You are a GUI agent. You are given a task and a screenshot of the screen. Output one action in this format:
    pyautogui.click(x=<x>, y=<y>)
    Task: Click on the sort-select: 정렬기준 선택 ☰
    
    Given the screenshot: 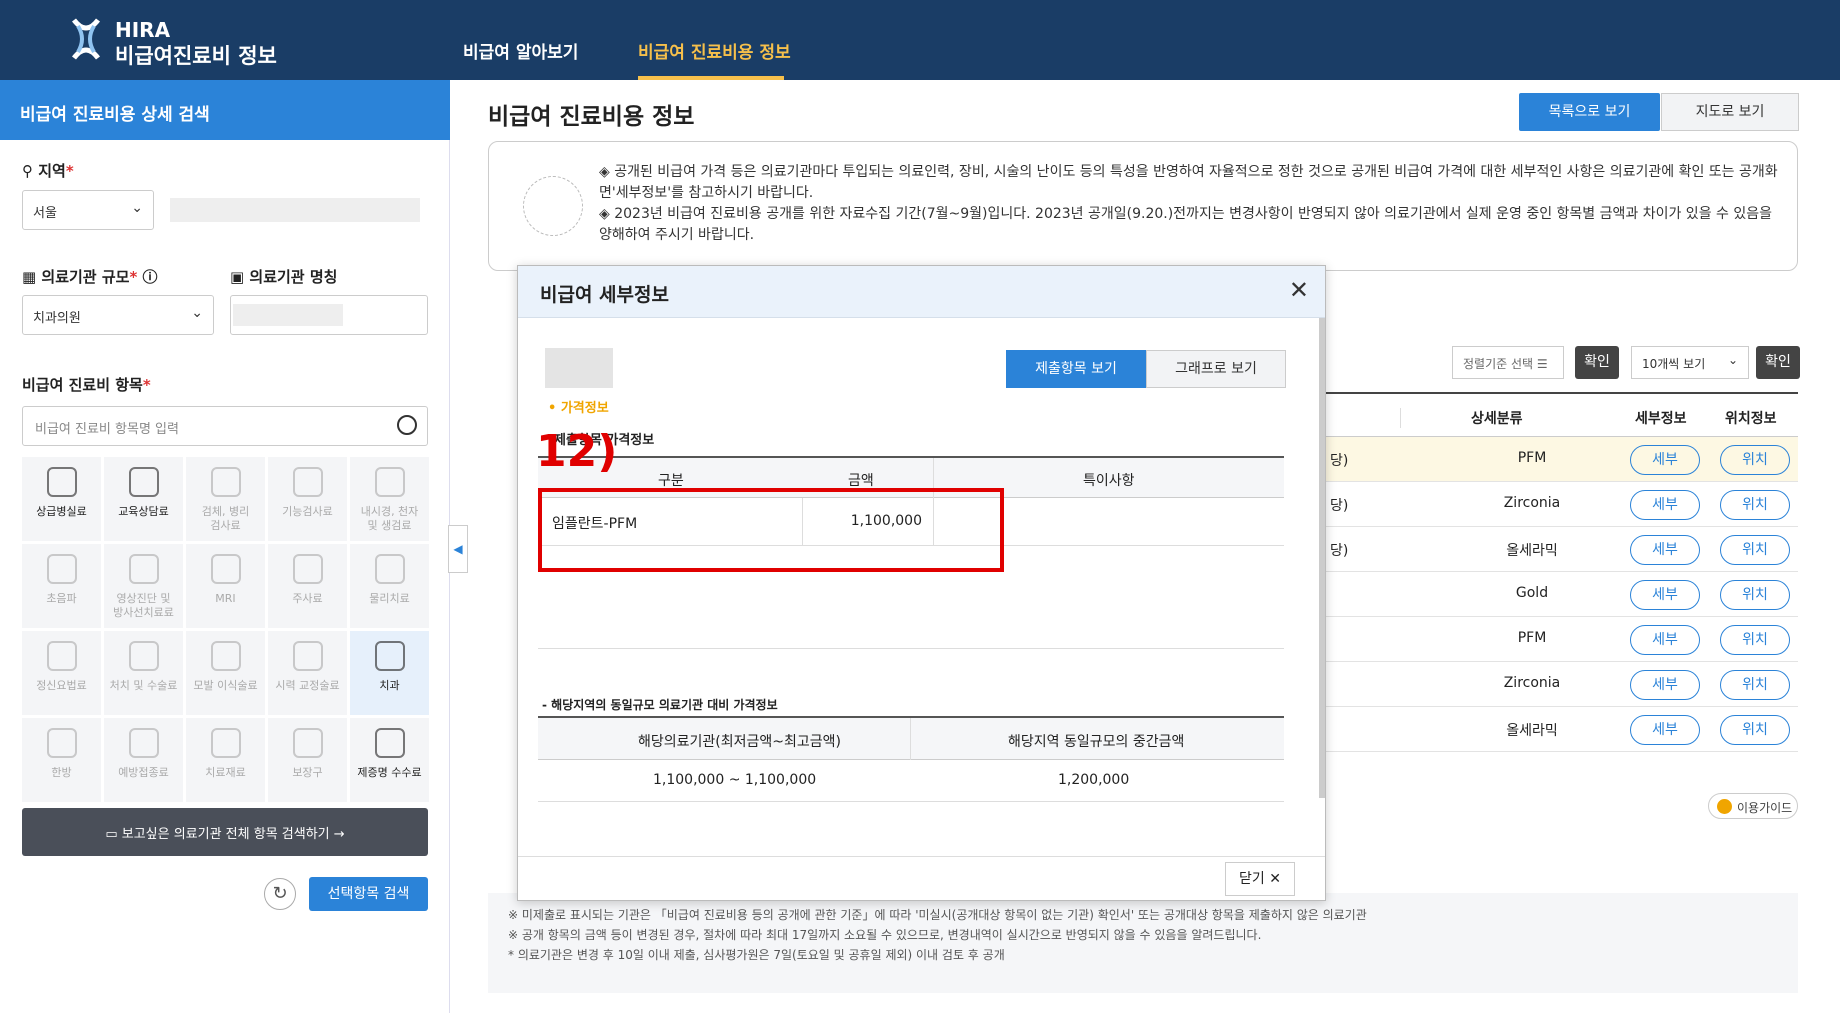 What is the action you would take?
    pyautogui.click(x=1508, y=362)
    